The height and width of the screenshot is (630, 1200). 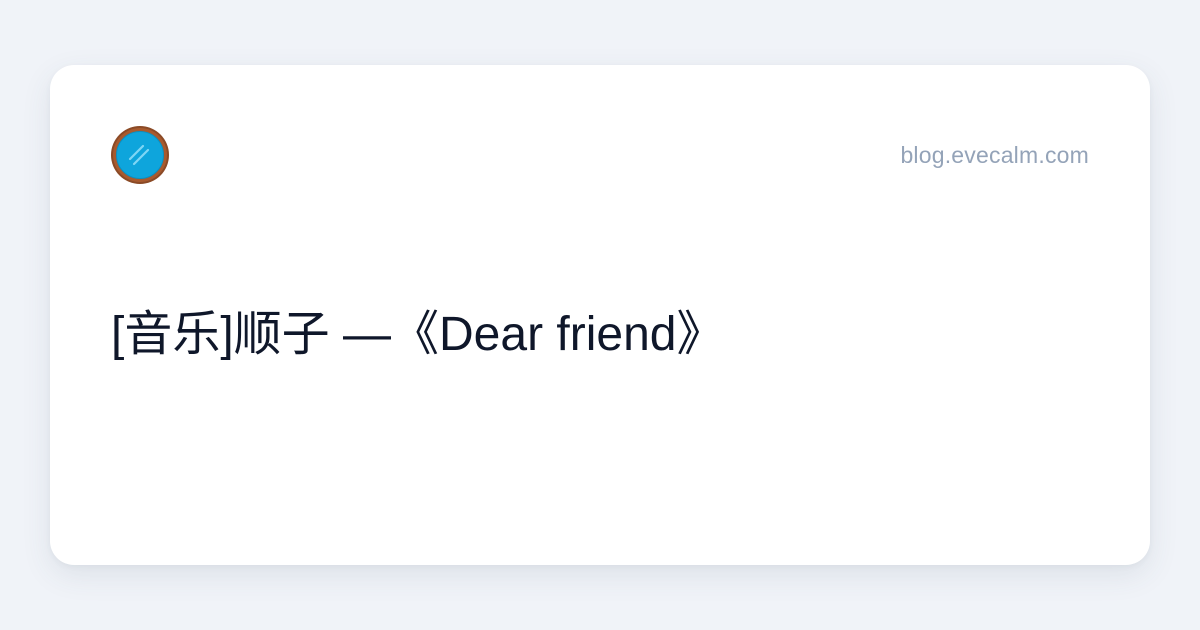 I want to click on site-url: blog.evecalm.com, so click(x=994, y=155).